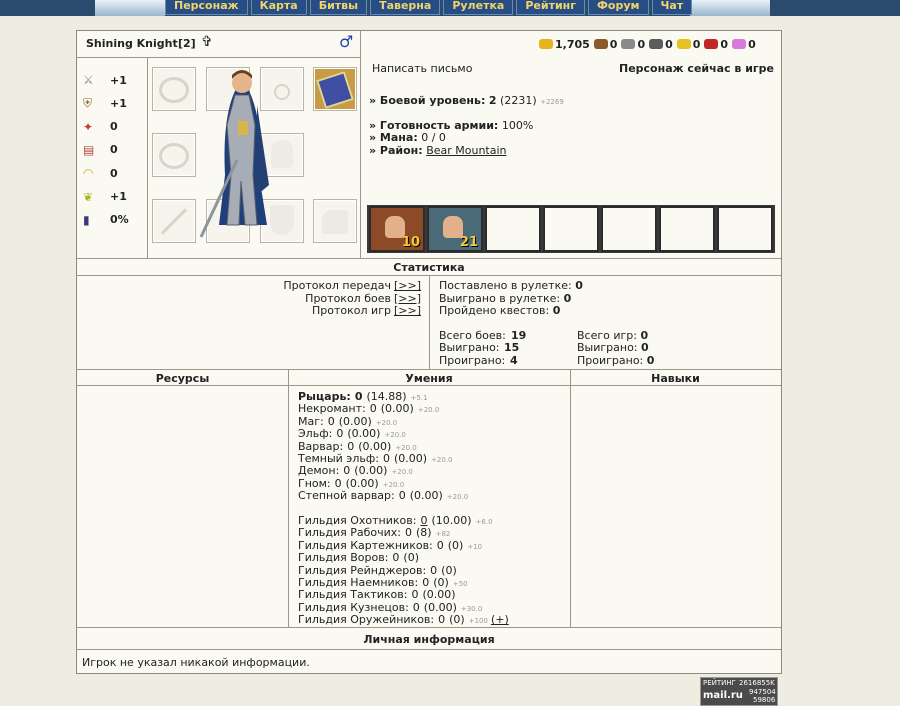 Image resolution: width=900 pixels, height=706 pixels. I want to click on skill-points: (8), so click(424, 533).